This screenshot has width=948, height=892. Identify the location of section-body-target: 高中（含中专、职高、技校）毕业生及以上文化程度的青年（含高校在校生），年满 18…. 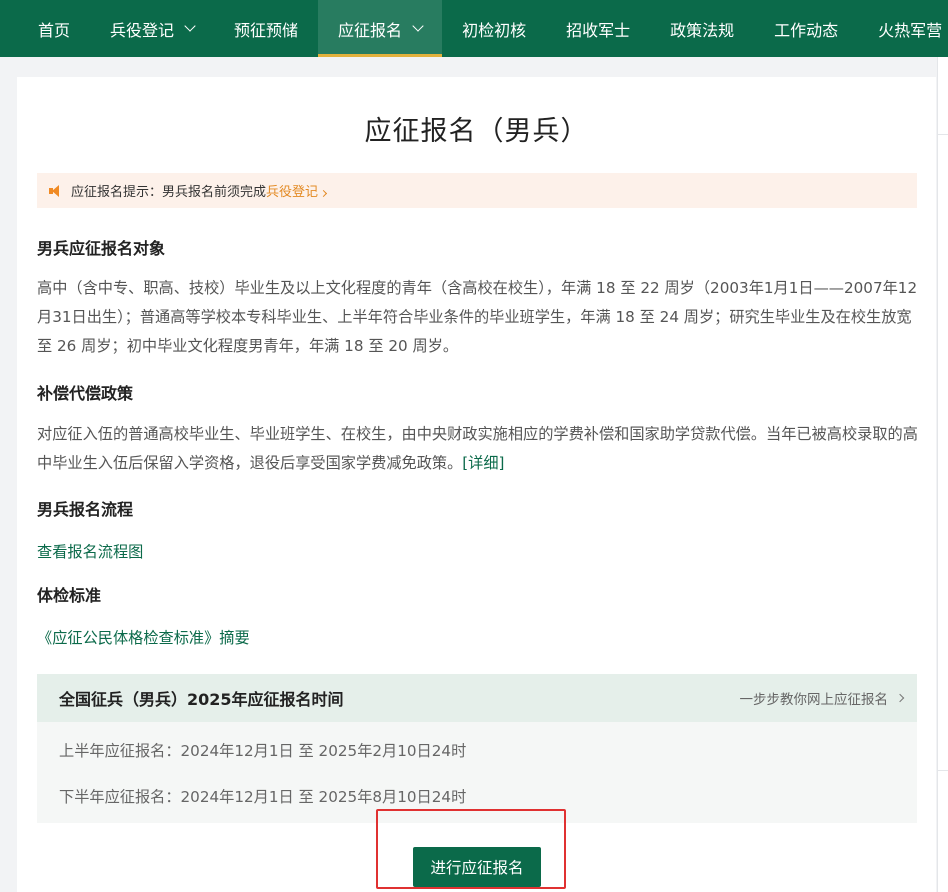
(477, 317).